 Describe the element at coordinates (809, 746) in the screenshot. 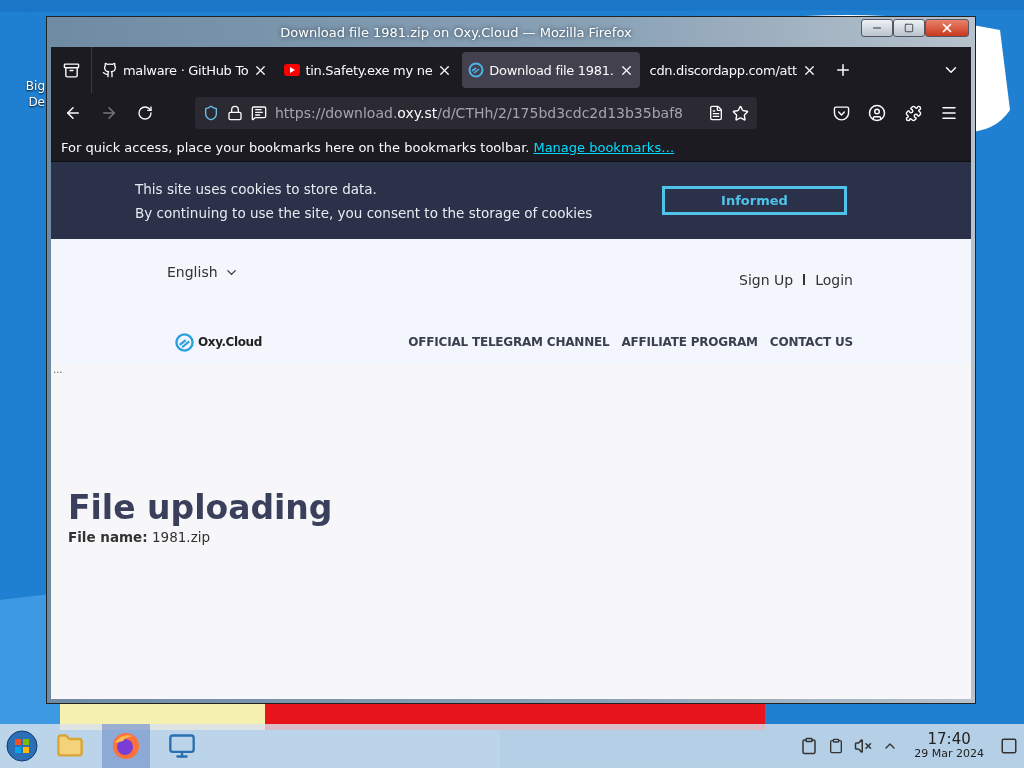

I see `clipboard-icon` at that location.